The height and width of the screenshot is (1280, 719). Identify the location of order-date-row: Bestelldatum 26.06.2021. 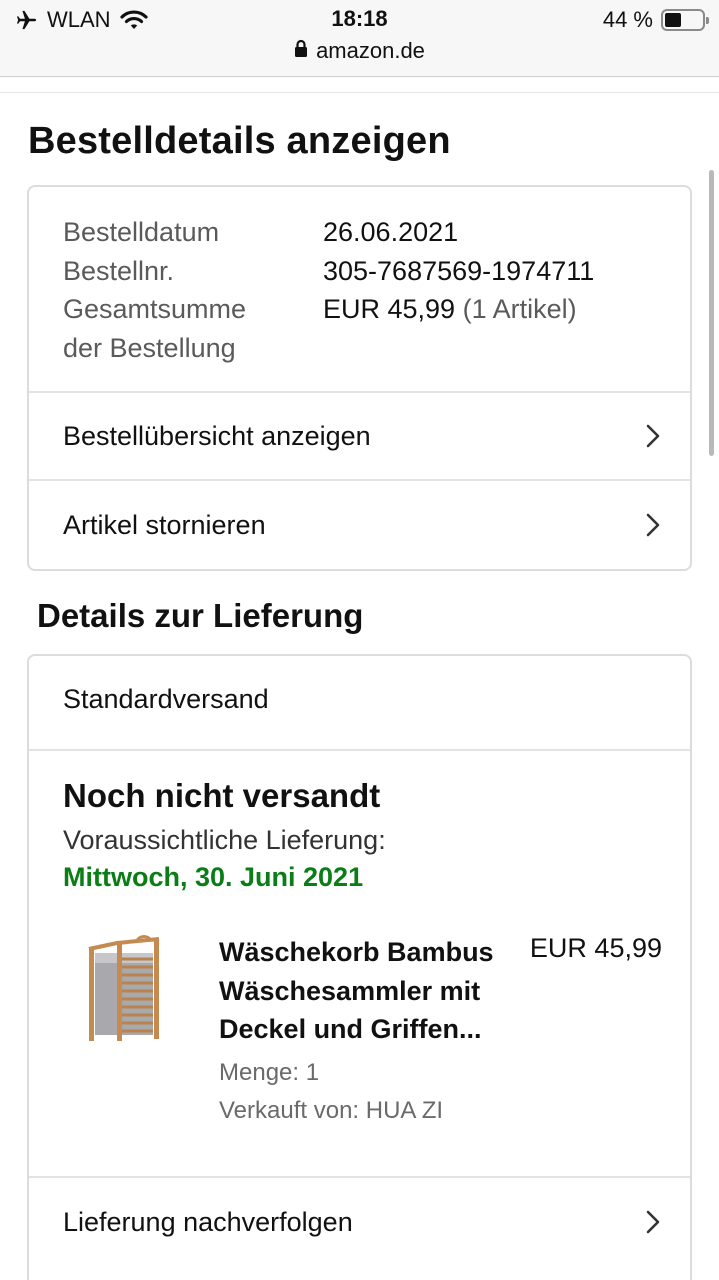
(376, 232).